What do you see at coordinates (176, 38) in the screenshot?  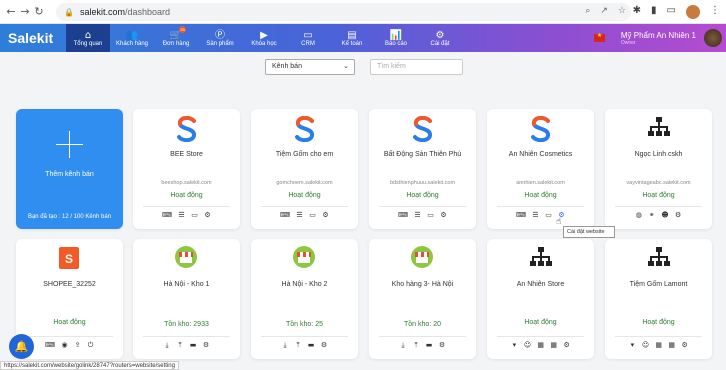 I see `menu-item-orders: 25 🛒 Đơn hàng` at bounding box center [176, 38].